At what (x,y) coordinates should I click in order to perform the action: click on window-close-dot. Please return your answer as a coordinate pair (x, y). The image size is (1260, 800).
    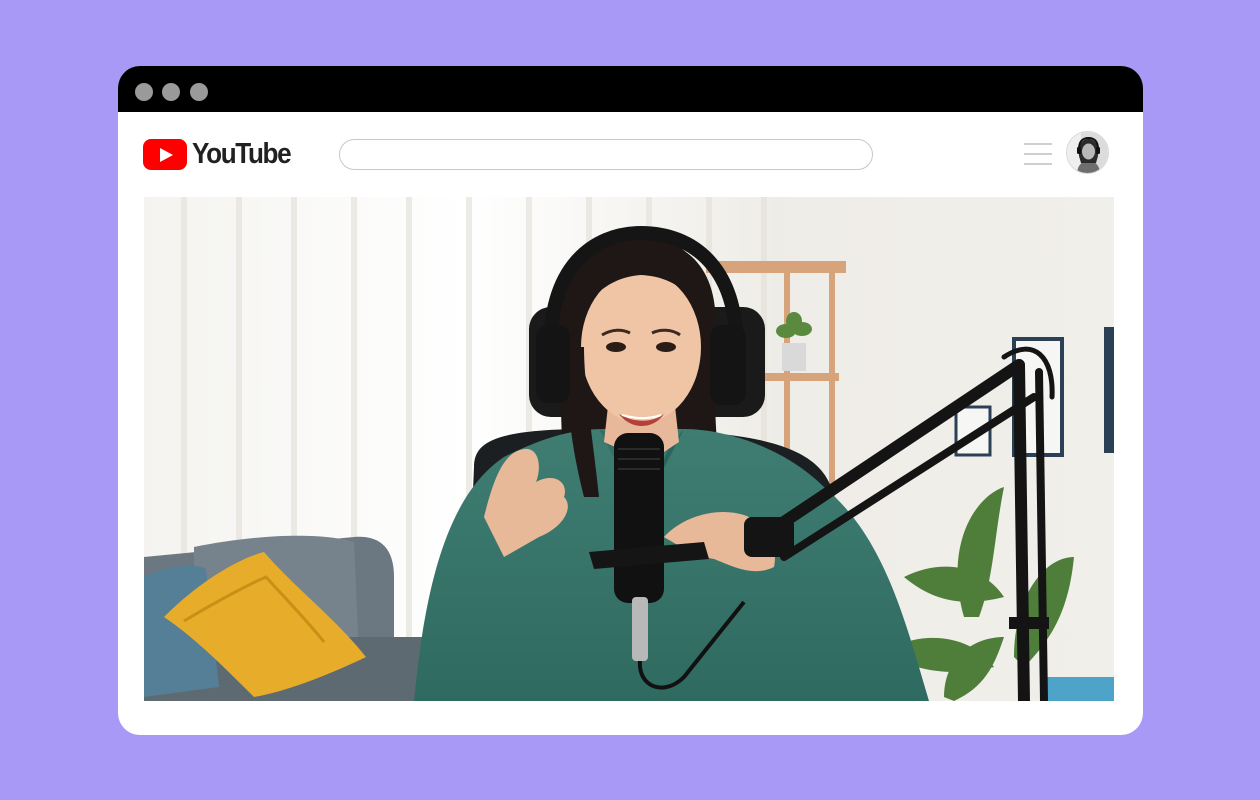
    Looking at the image, I should click on (144, 92).